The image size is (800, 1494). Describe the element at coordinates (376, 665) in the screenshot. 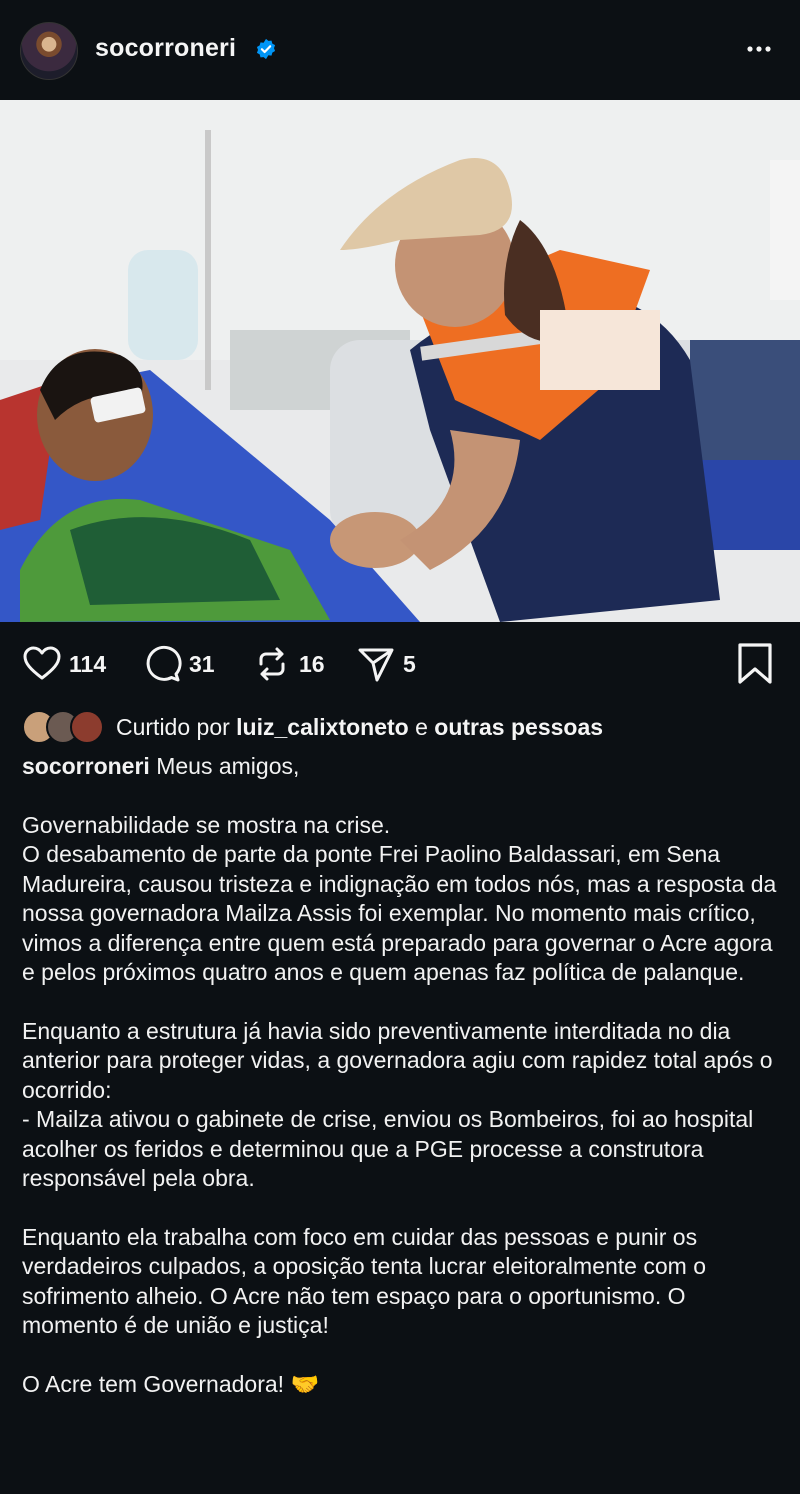

I see `send-icon` at that location.